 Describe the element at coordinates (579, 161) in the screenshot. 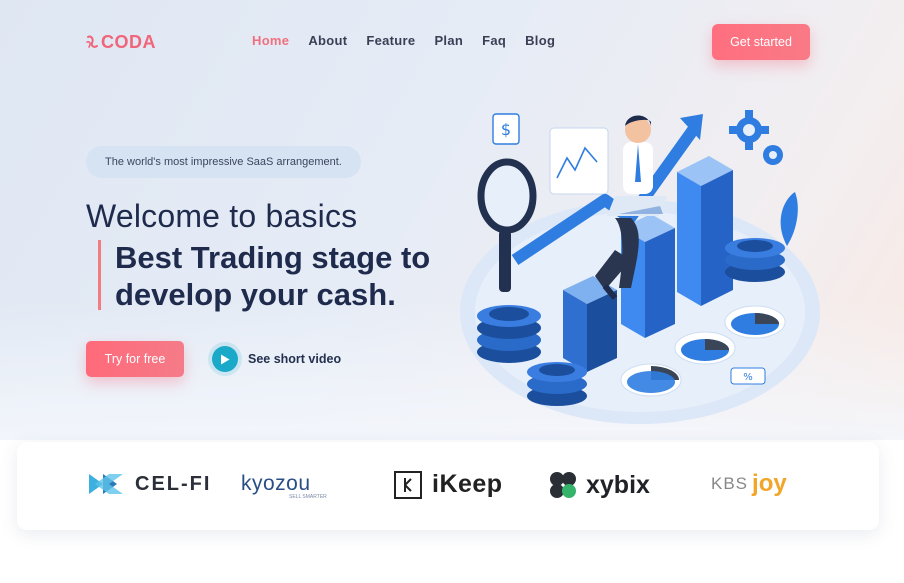

I see `chart-card-icon` at that location.